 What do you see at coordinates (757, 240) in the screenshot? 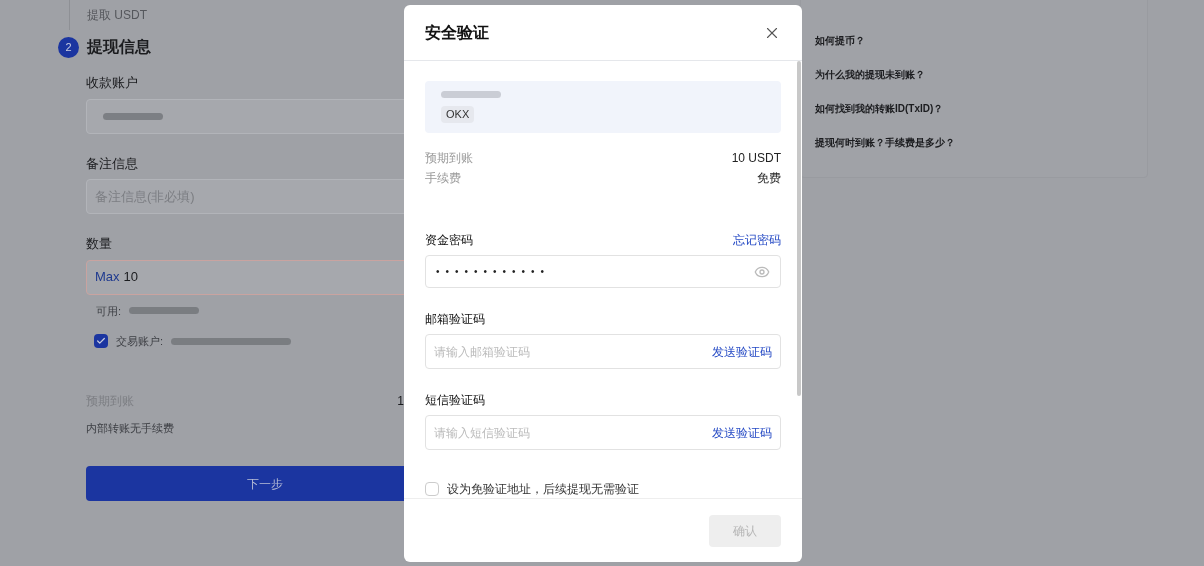
I see `forgot-password-link: 忘记密码` at bounding box center [757, 240].